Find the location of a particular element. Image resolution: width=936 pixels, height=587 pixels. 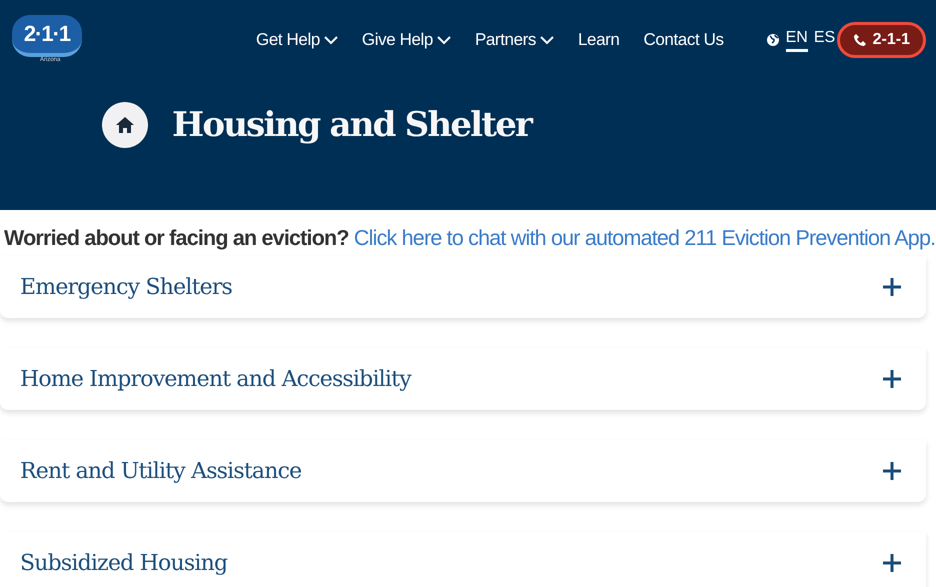

accordion-label: Subsidized Housing is located at coordinates (124, 563).